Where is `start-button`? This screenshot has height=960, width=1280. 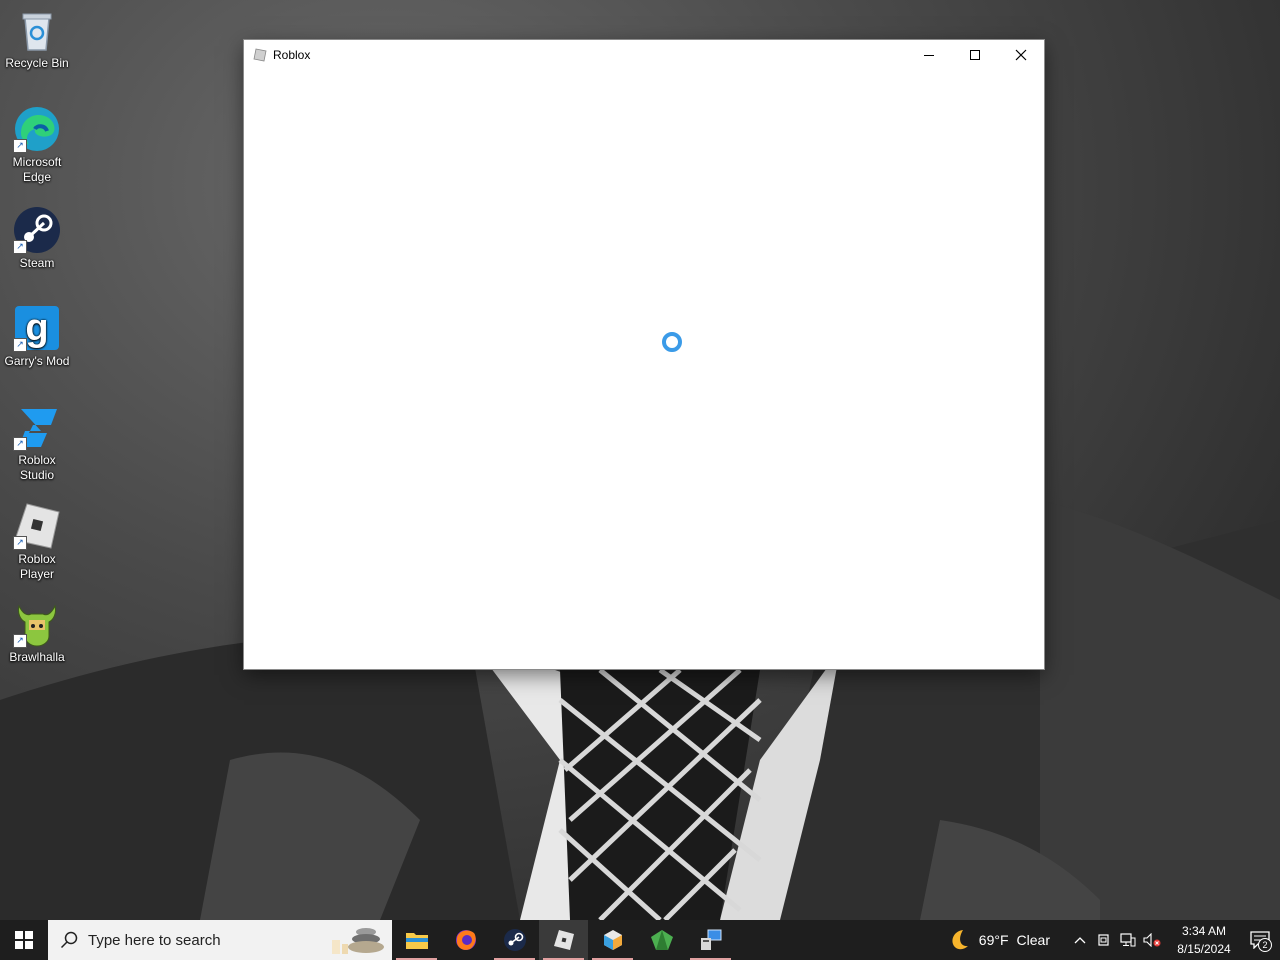
start-button is located at coordinates (24, 940).